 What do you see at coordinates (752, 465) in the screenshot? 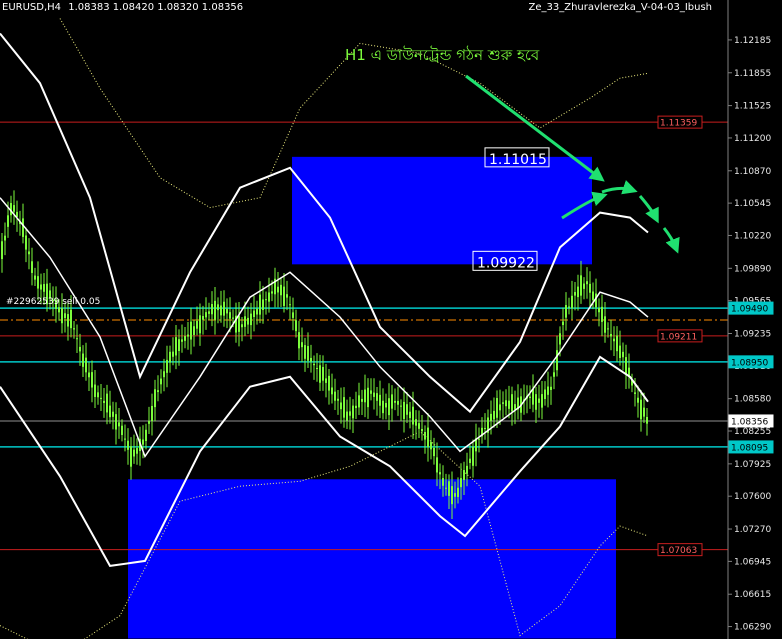
I see `axis-tick-label: 1.07925` at bounding box center [752, 465].